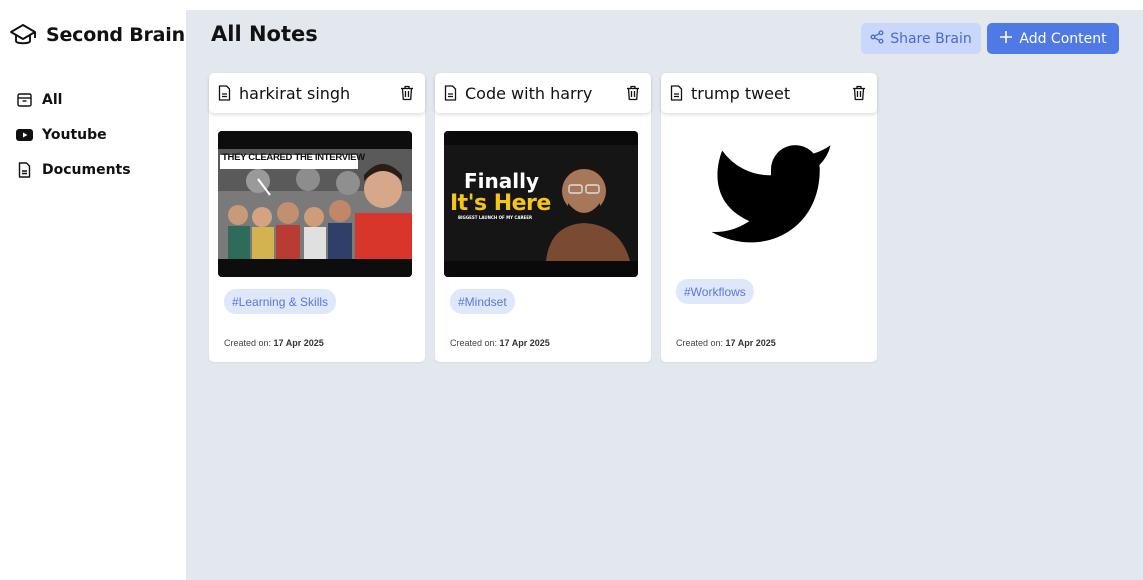 The height and width of the screenshot is (580, 1143). What do you see at coordinates (73, 99) in the screenshot?
I see `sidebar-item-all: All` at bounding box center [73, 99].